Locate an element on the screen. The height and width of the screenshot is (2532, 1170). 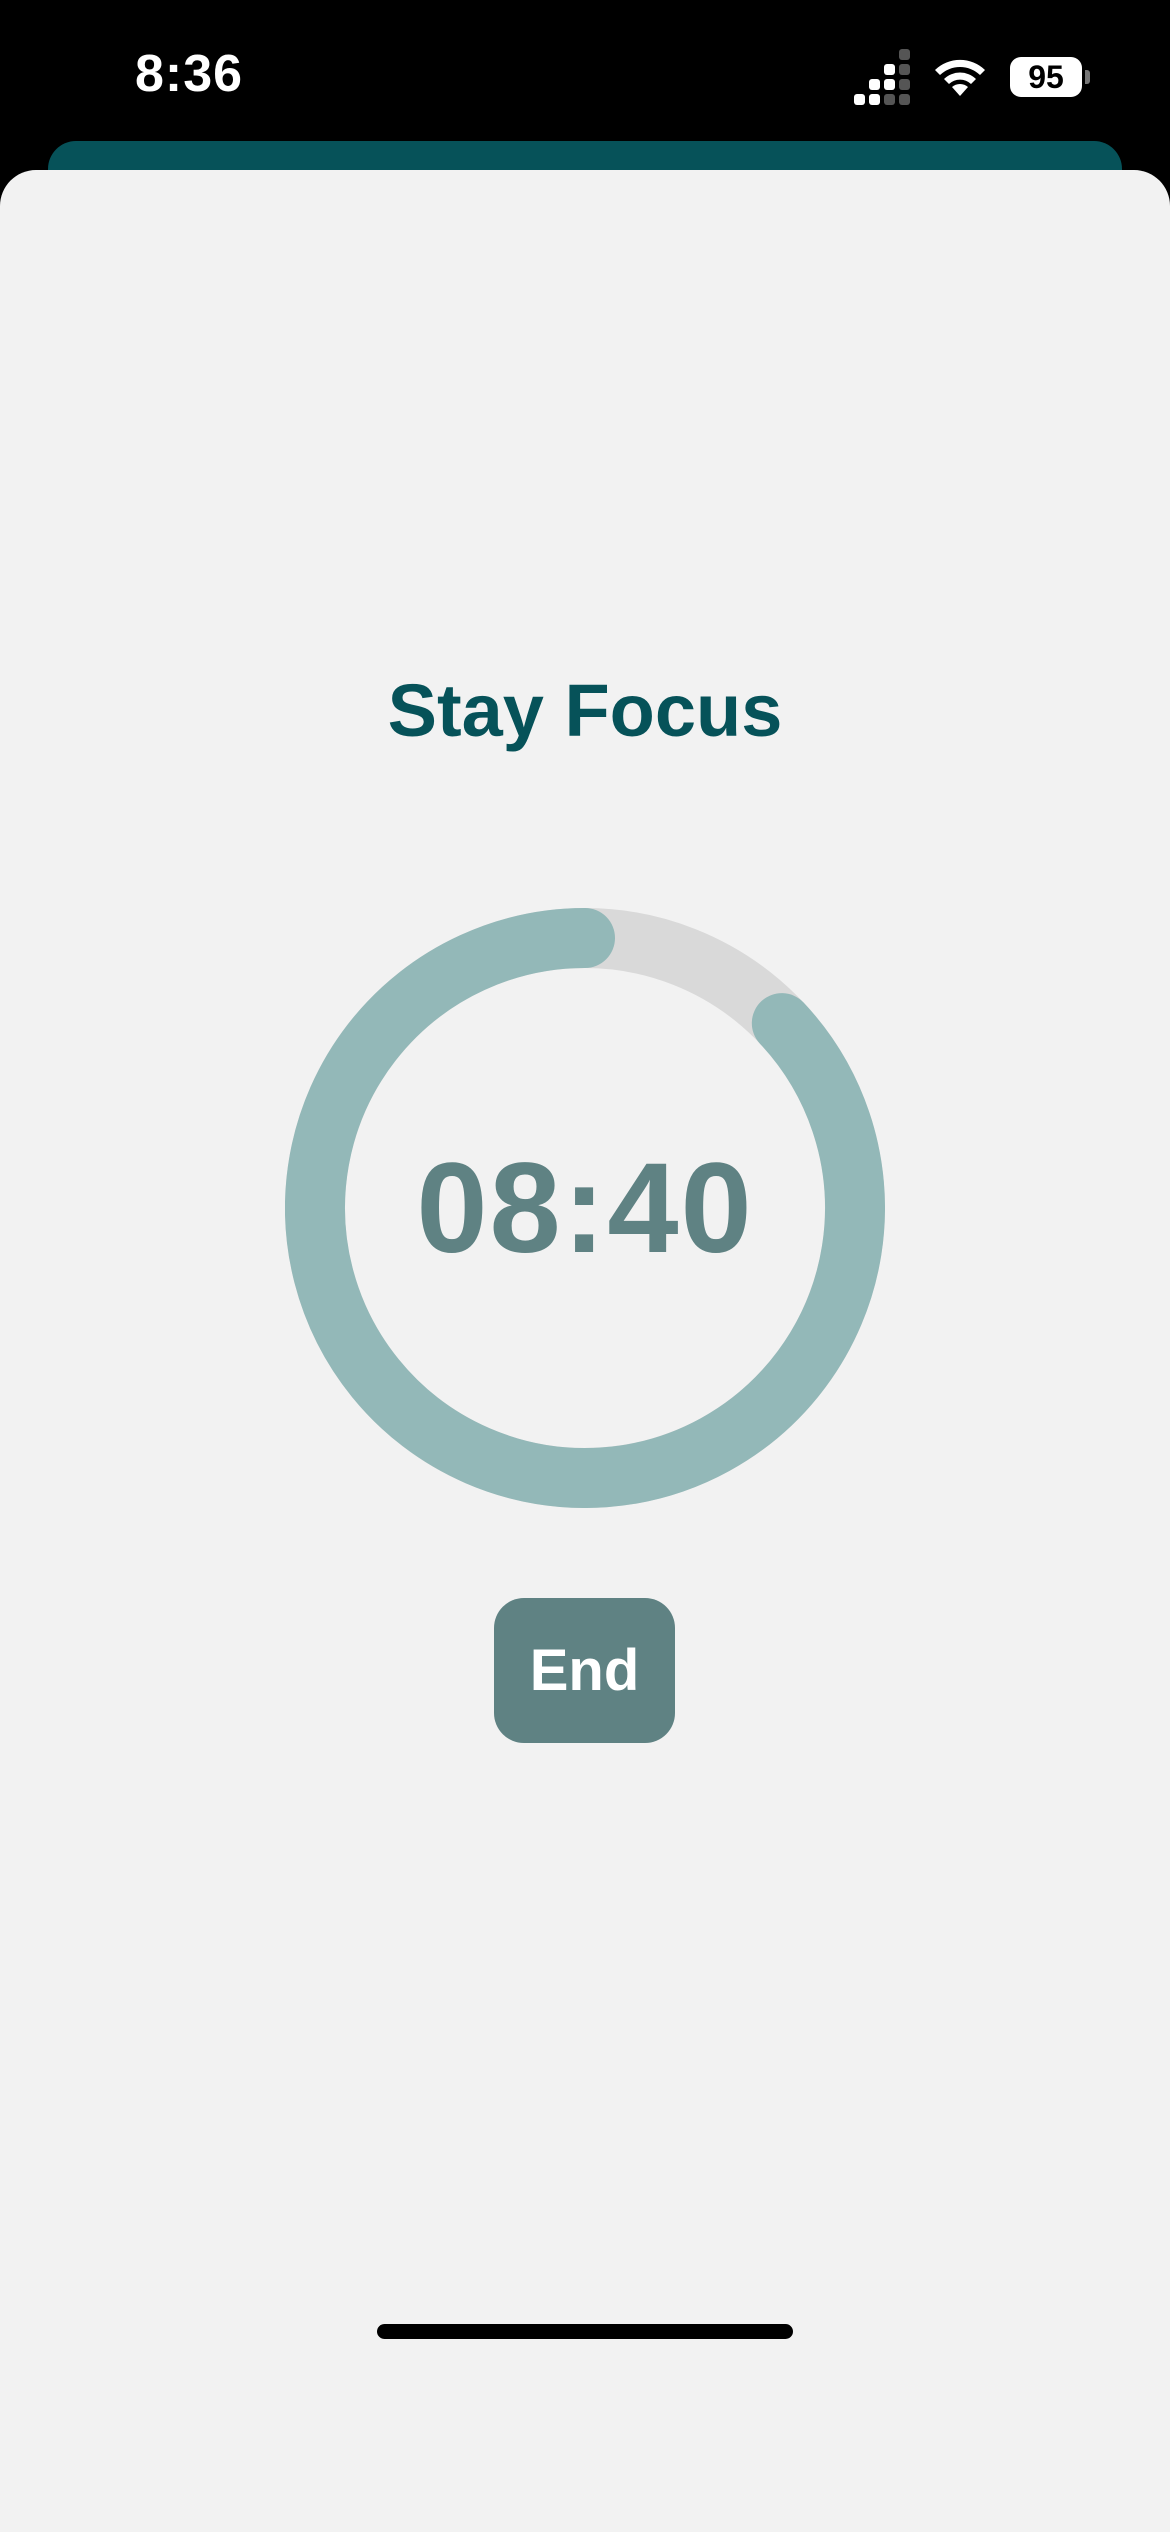
page-title: Stay Focus is located at coordinates (585, 710).